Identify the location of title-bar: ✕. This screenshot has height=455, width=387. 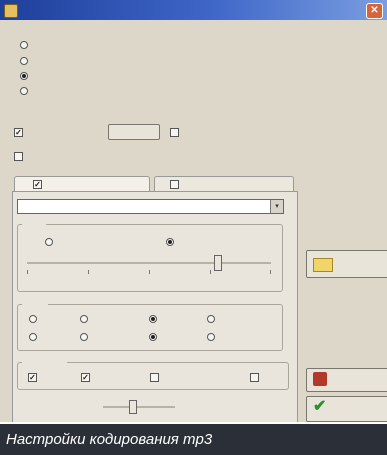
(193, 10).